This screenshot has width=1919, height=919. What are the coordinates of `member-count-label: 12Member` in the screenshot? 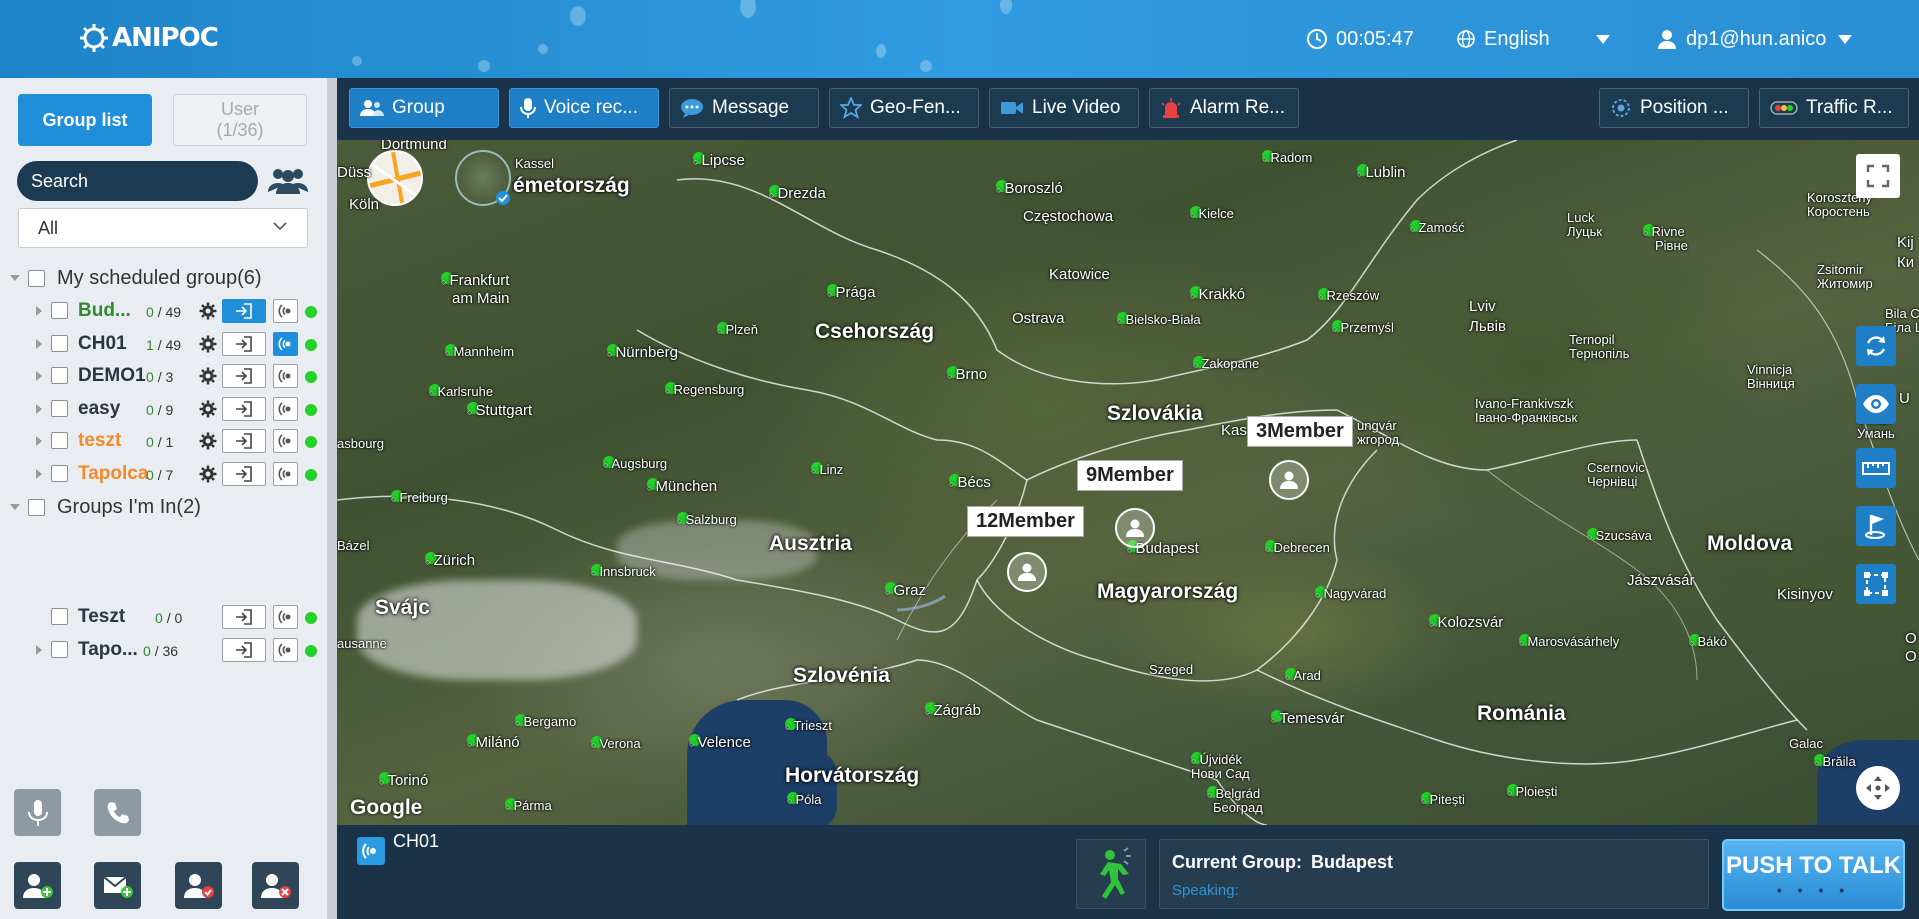 It's located at (1025, 521).